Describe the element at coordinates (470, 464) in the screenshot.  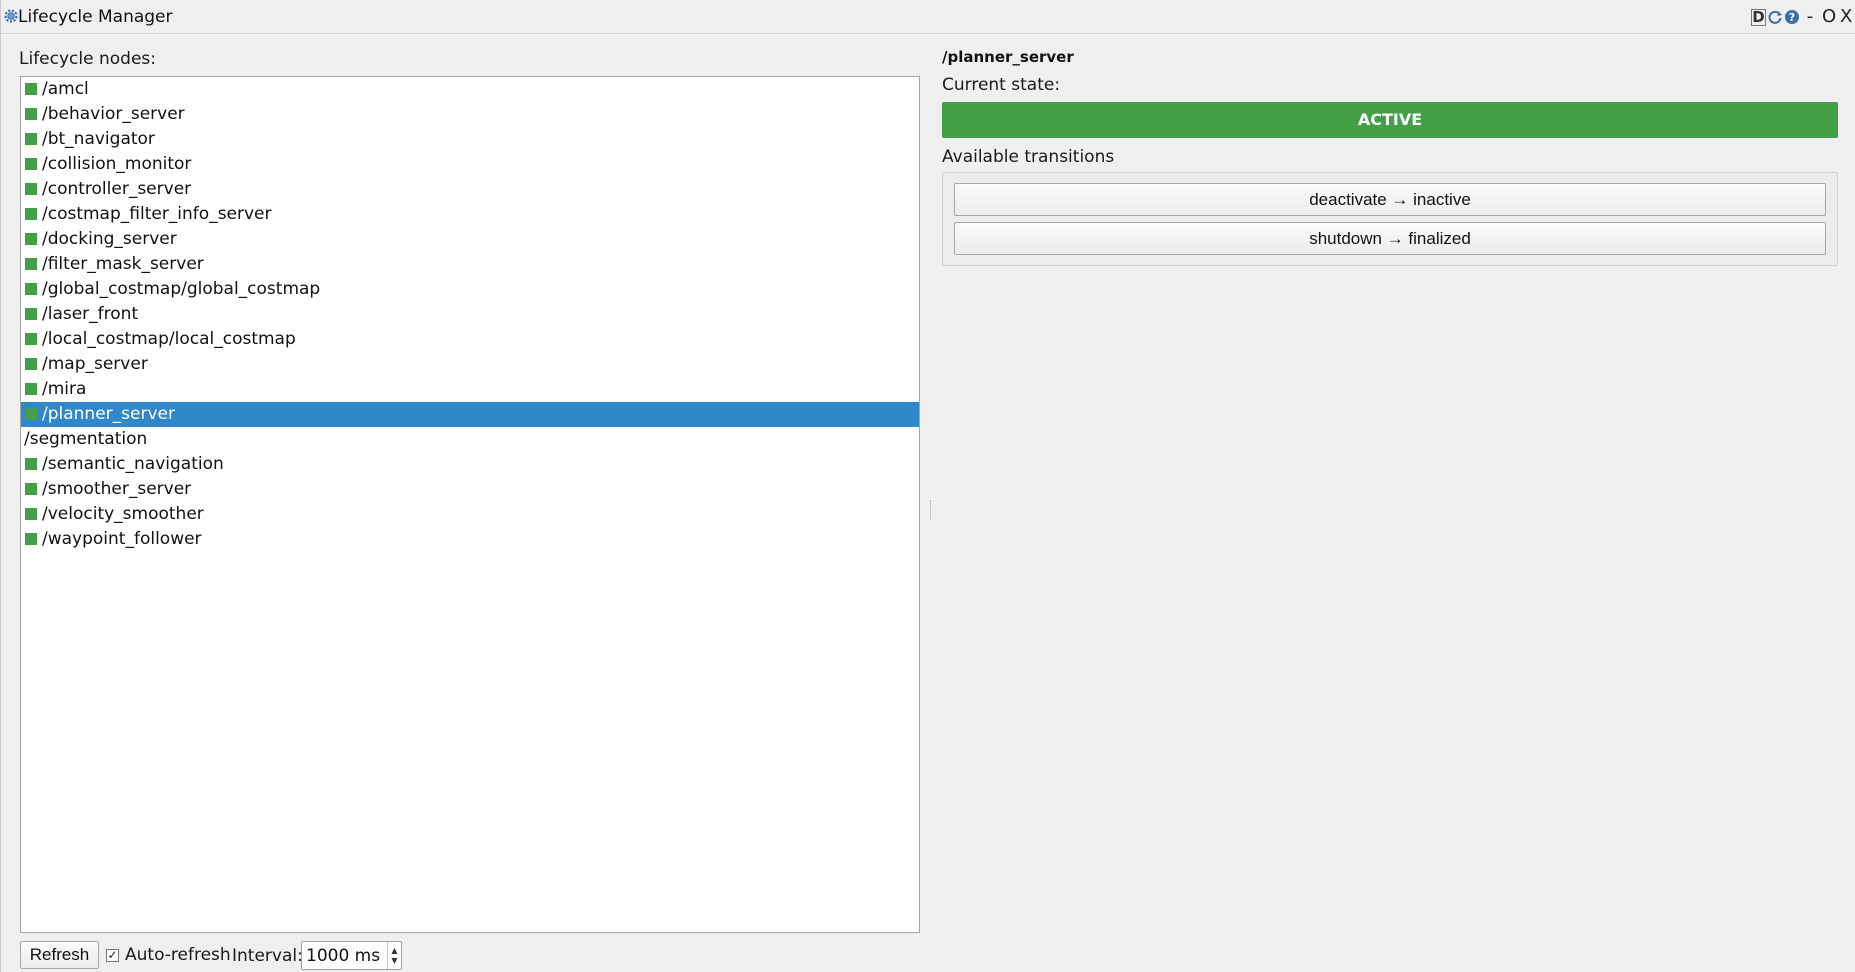
I see `node-list-item: /semantic_navigation` at that location.